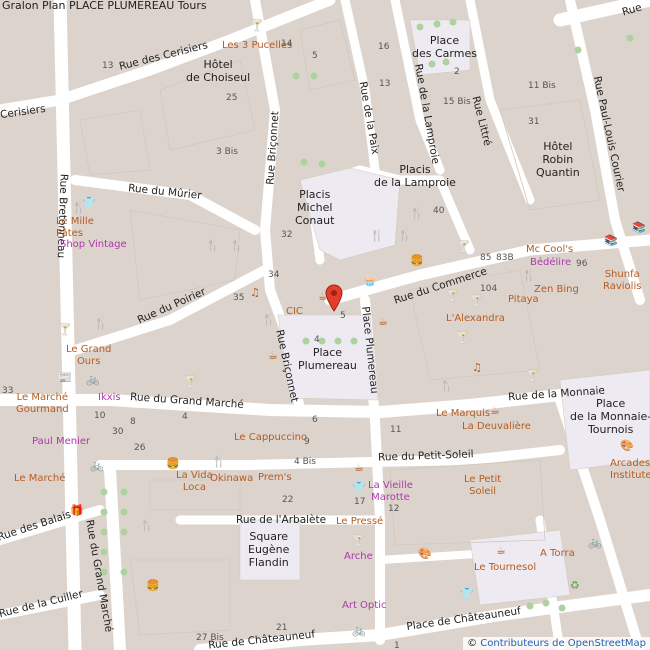 This screenshot has width=650, height=650. I want to click on poi-a-torra: A Torra, so click(557, 554).